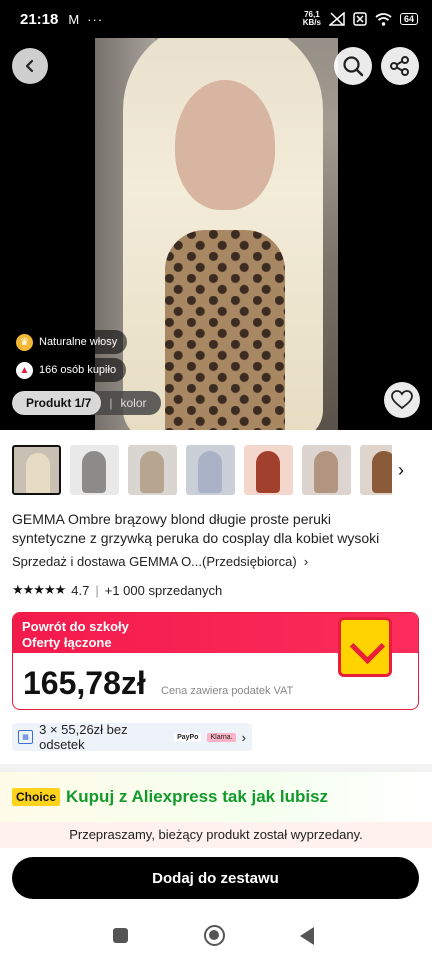  I want to click on segment-product: Produkt 1/7, so click(57, 403).